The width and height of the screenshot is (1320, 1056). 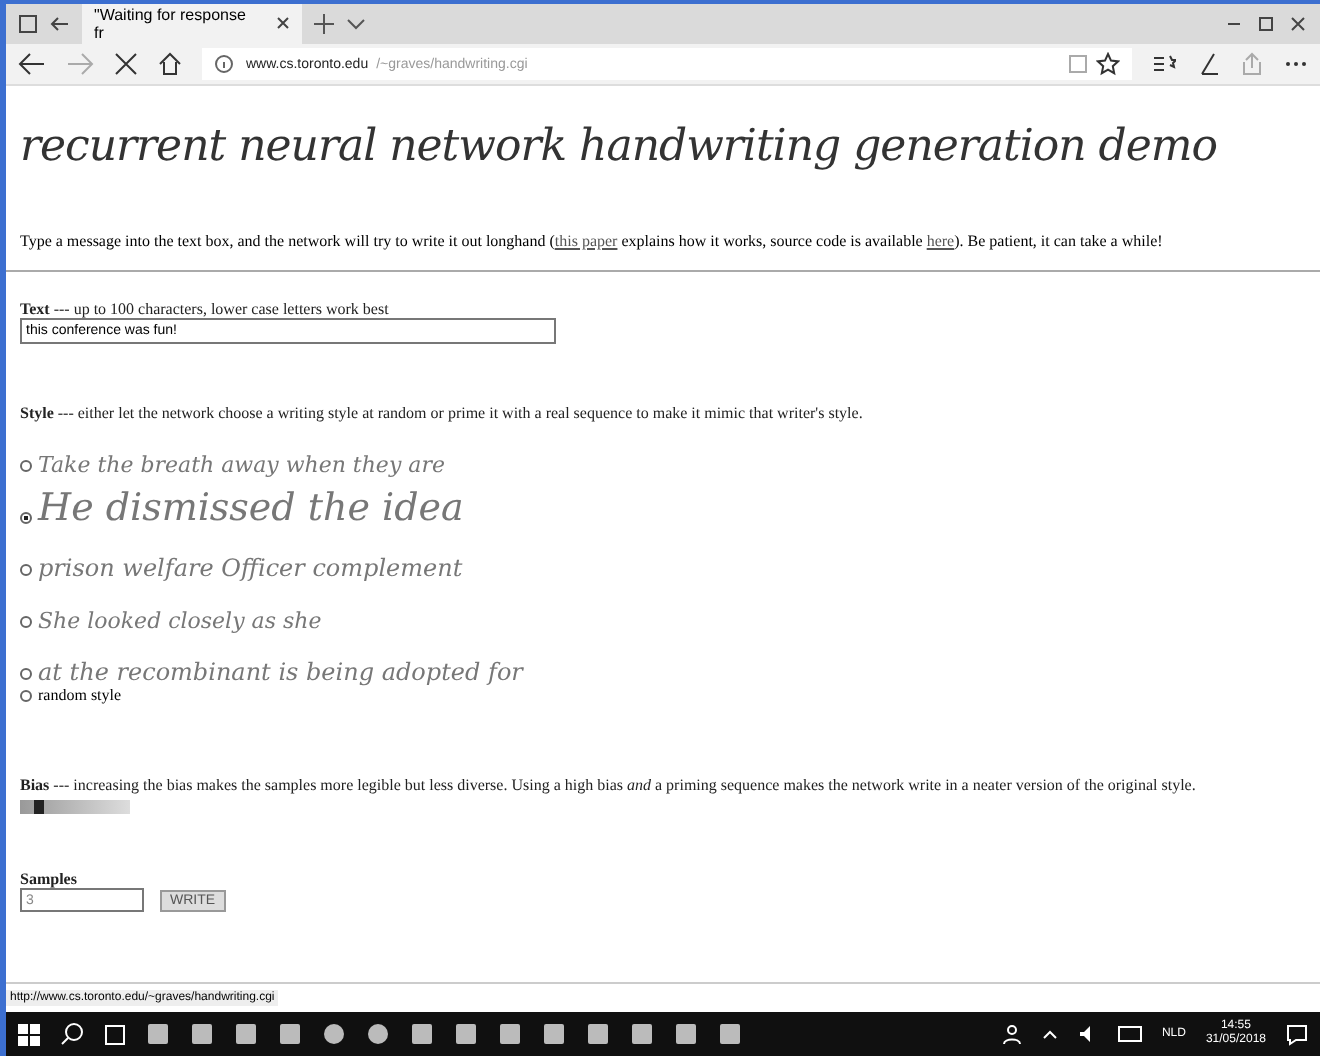 I want to click on source-link: here, so click(x=940, y=241).